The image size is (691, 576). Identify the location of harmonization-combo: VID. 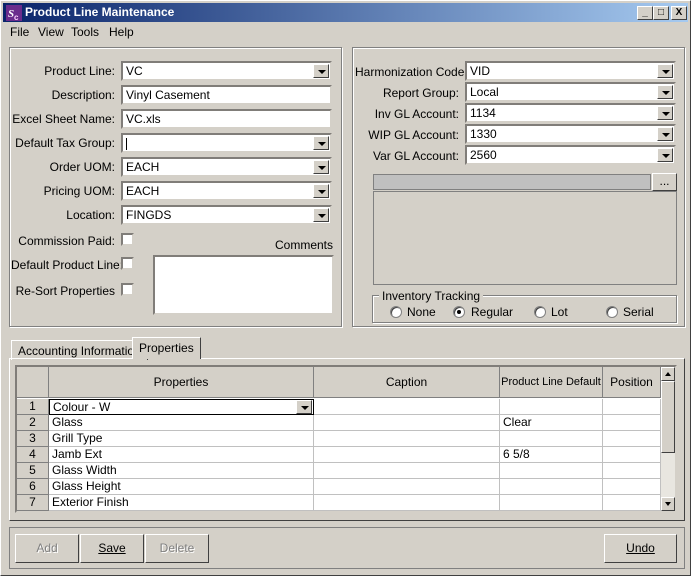
(570, 71).